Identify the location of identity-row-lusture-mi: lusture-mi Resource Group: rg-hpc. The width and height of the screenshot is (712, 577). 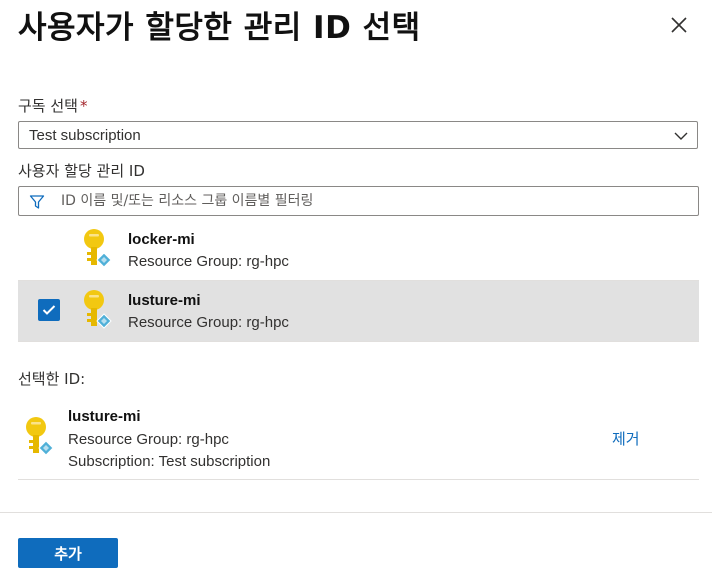
(358, 311).